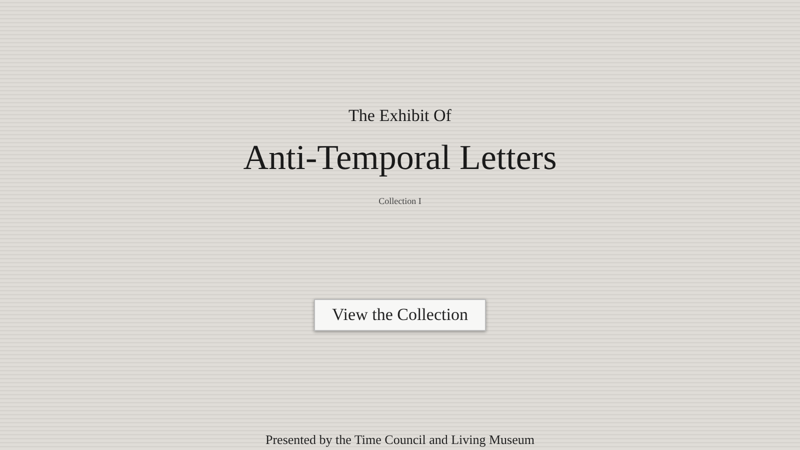 This screenshot has height=450, width=800. I want to click on view-collection-button: View the Collection, so click(400, 315).